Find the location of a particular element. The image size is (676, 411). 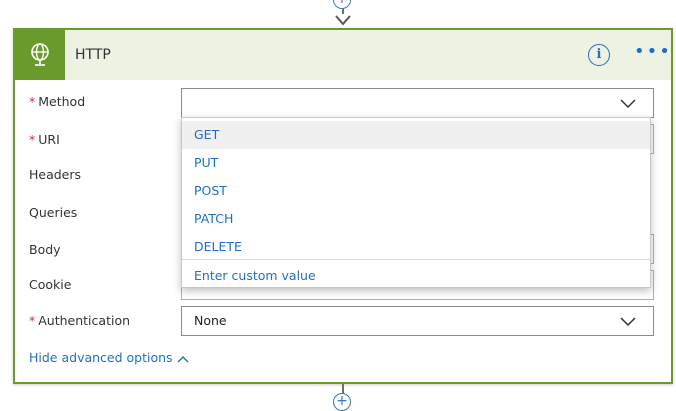

cookie-label: Cookie is located at coordinates (50, 284).